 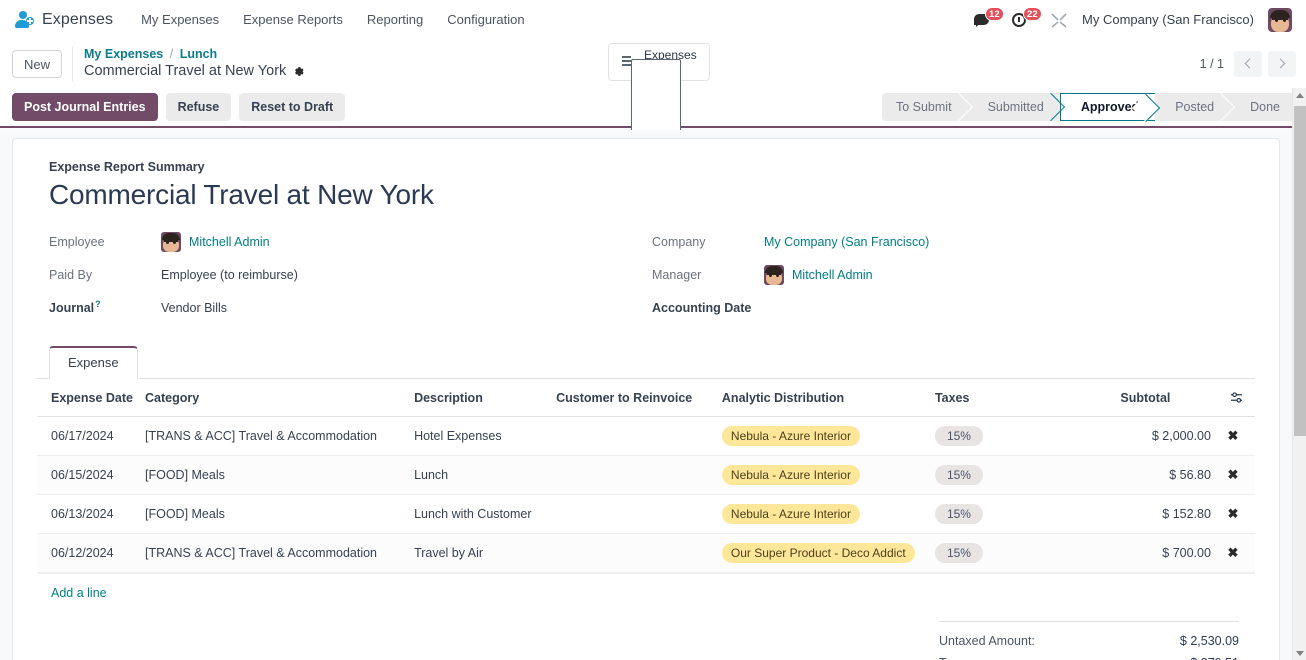 What do you see at coordinates (1209, 641) in the screenshot?
I see `total-untaxed-value: $ 2,530.09` at bounding box center [1209, 641].